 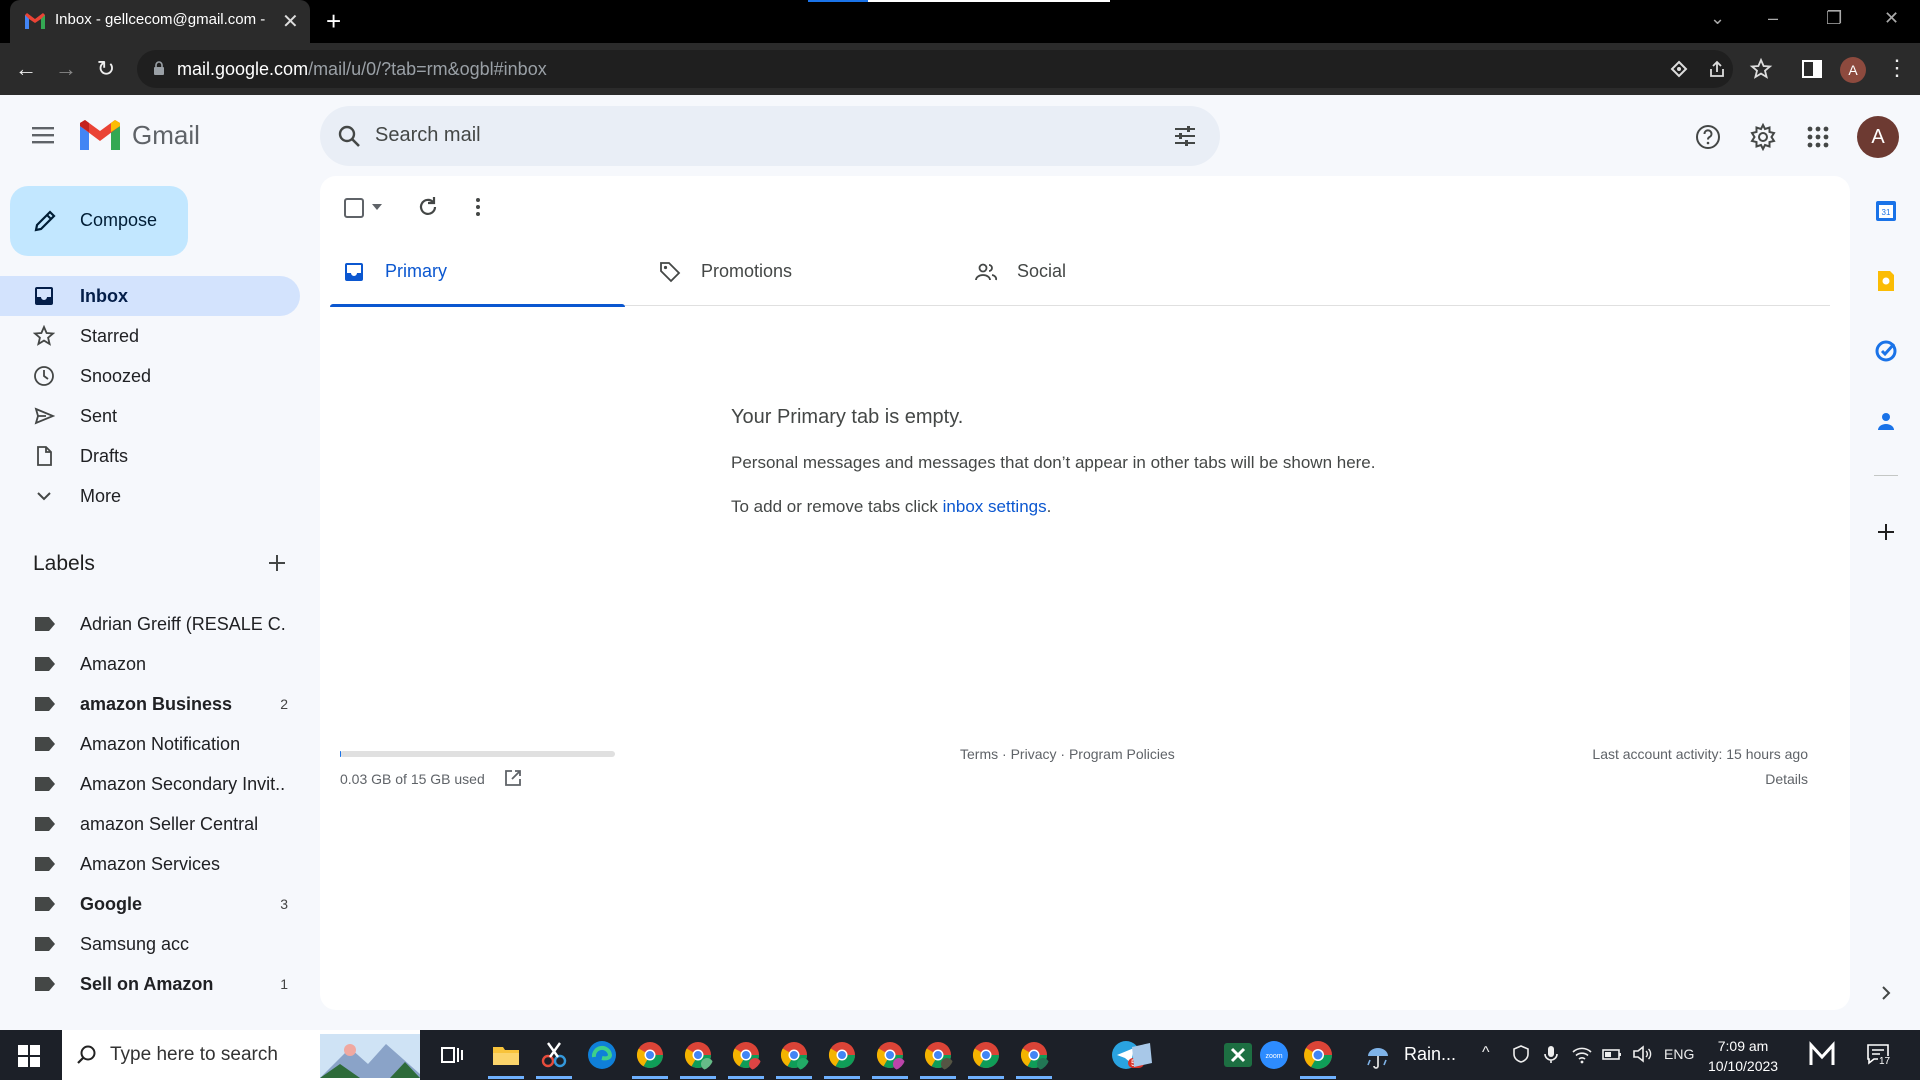 What do you see at coordinates (370, 1056) in the screenshot?
I see `search-highlight-image` at bounding box center [370, 1056].